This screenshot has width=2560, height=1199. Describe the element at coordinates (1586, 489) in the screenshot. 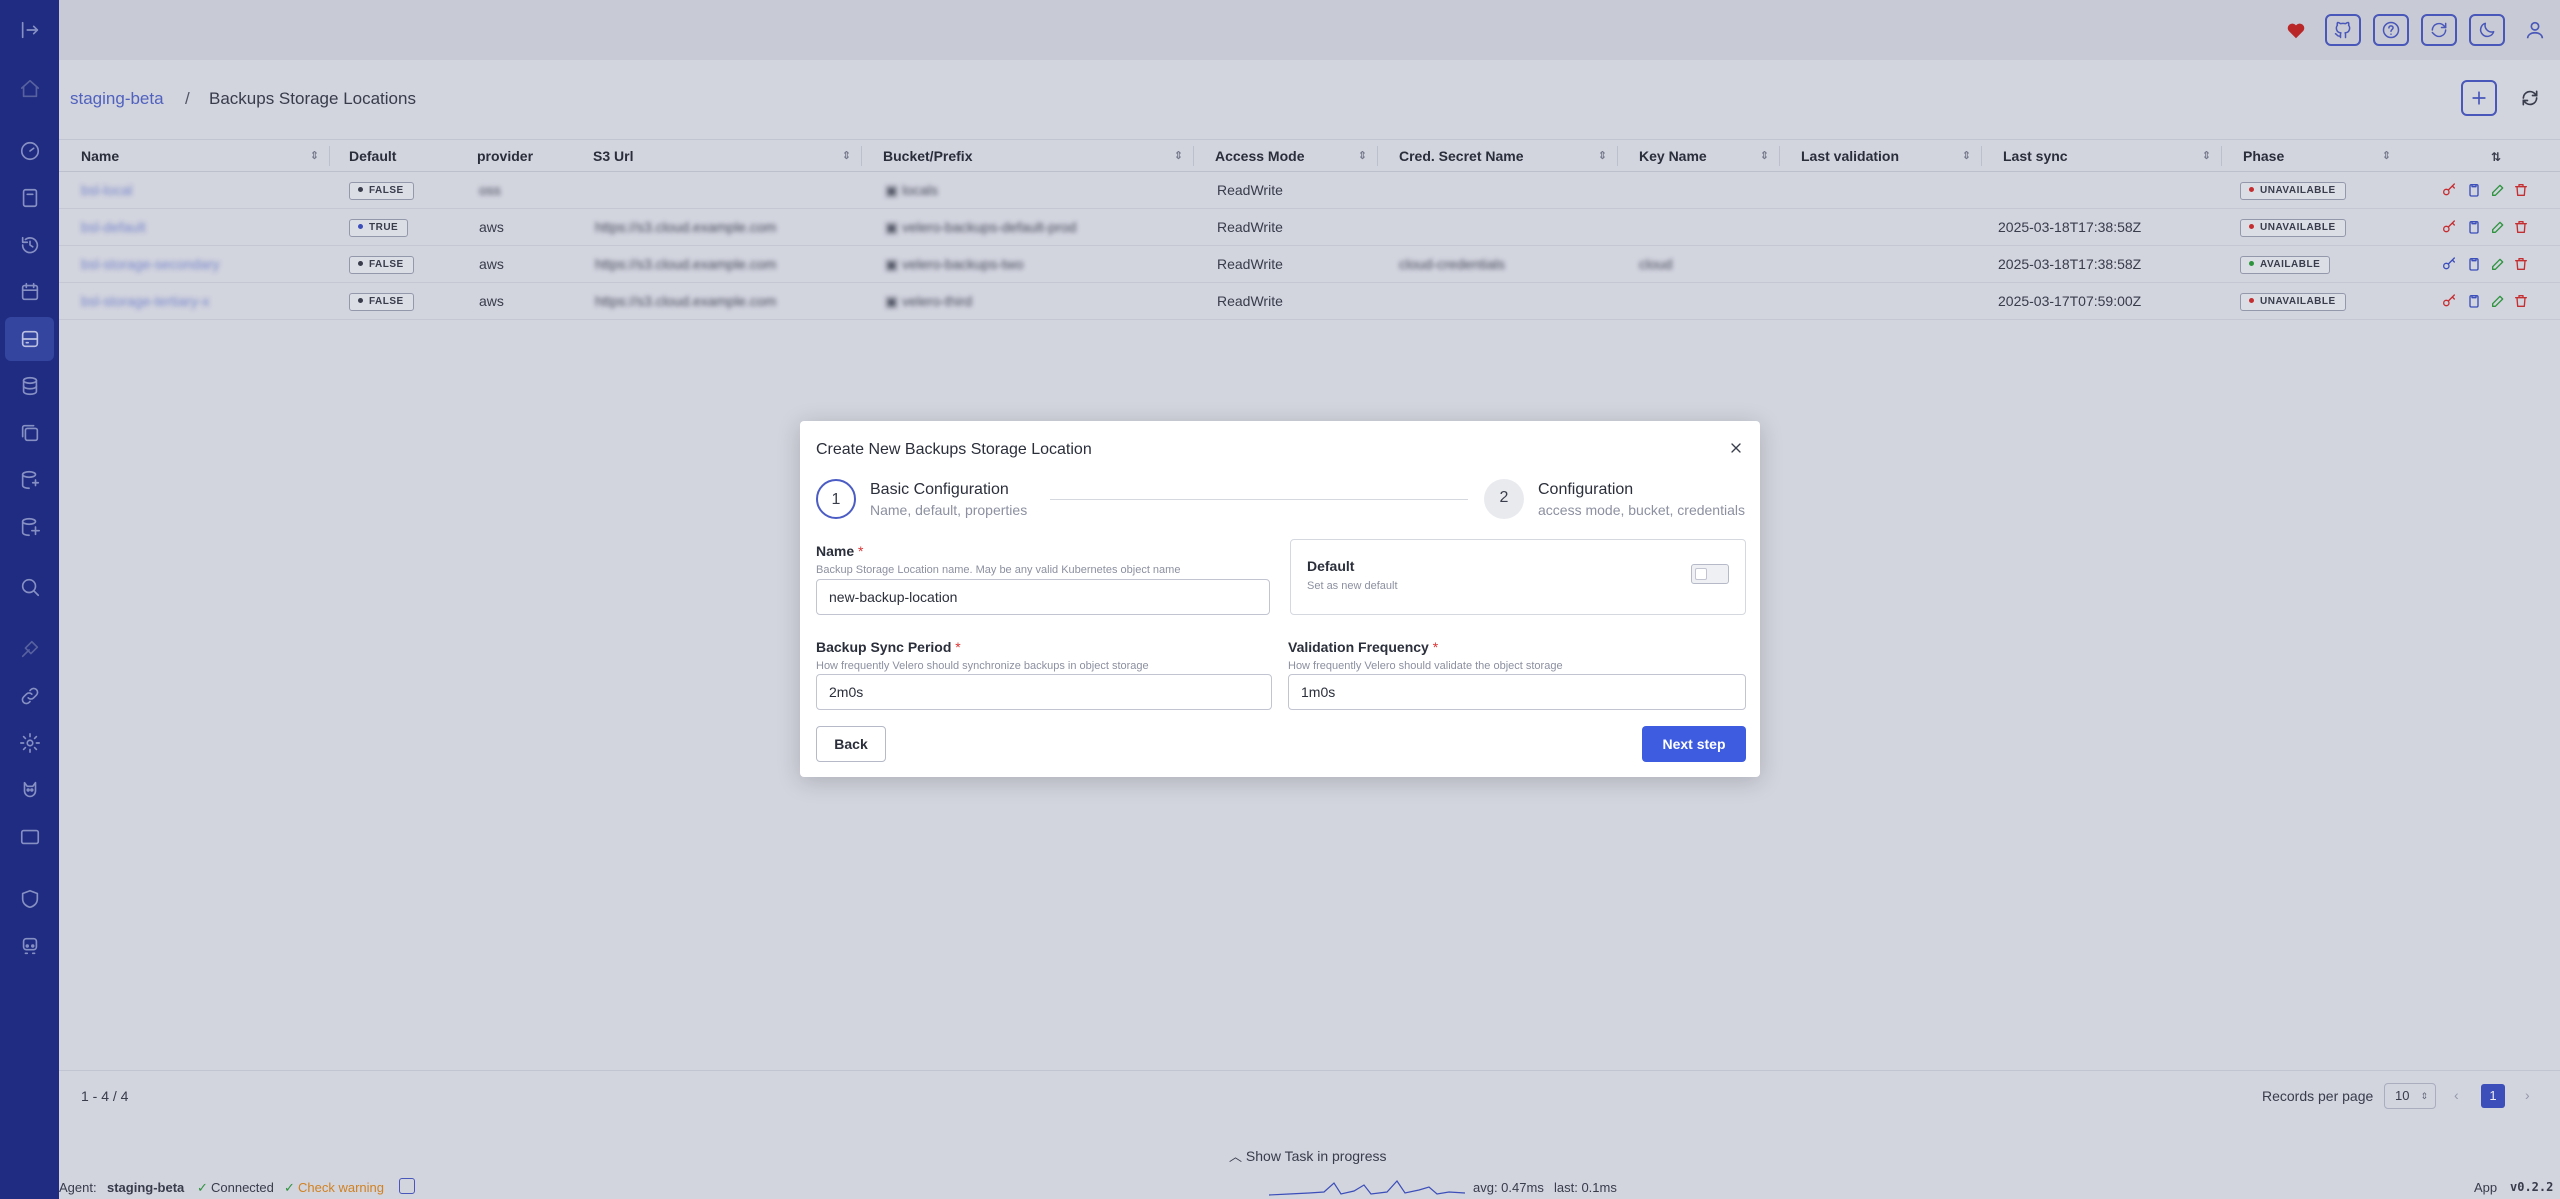

I see `step-2-title: Configuration` at that location.